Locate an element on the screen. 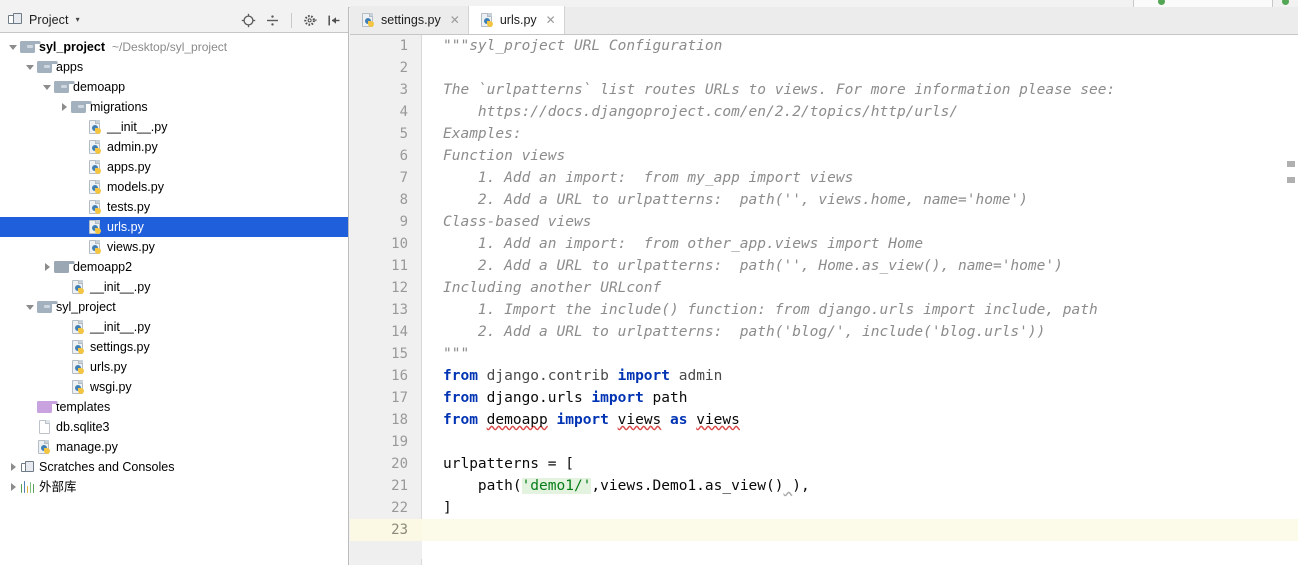 This screenshot has height=565, width=1298. gutter-line-12: 12 is located at coordinates (385, 288).